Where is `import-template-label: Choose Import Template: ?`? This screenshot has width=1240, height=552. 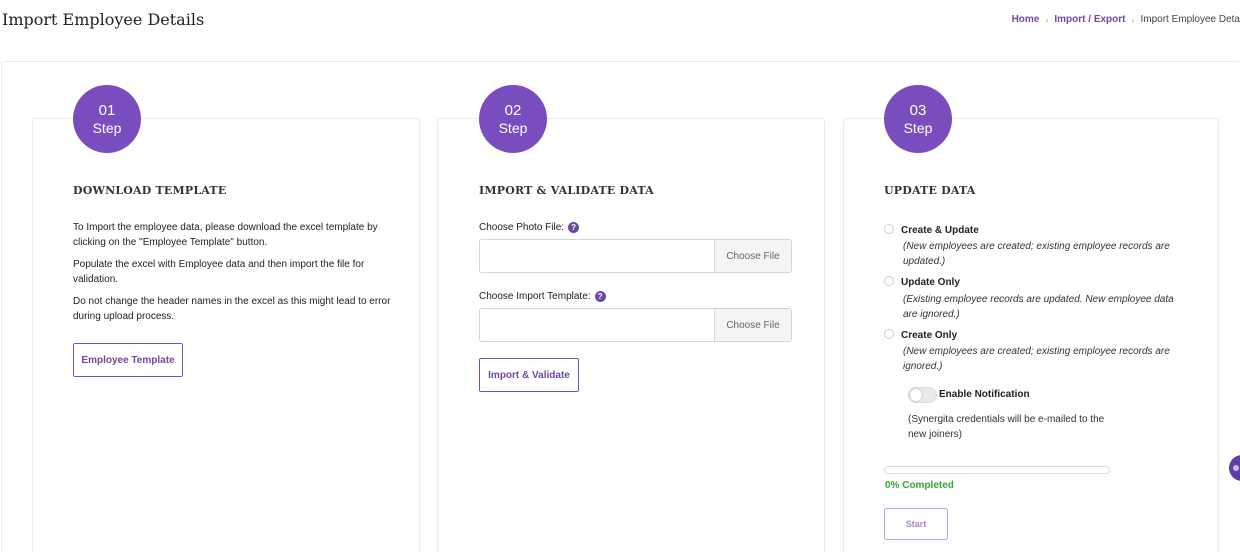 import-template-label: Choose Import Template: ? is located at coordinates (542, 296).